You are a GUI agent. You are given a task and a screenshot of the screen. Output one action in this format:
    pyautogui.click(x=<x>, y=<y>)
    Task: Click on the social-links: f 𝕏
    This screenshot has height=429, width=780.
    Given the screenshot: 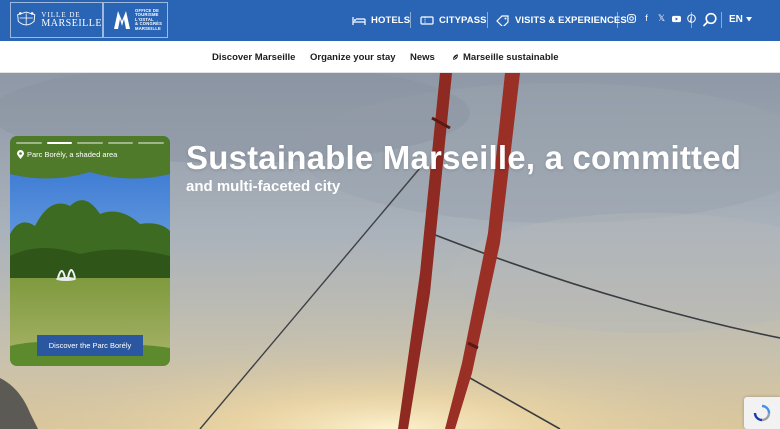 What is the action you would take?
    pyautogui.click(x=661, y=18)
    